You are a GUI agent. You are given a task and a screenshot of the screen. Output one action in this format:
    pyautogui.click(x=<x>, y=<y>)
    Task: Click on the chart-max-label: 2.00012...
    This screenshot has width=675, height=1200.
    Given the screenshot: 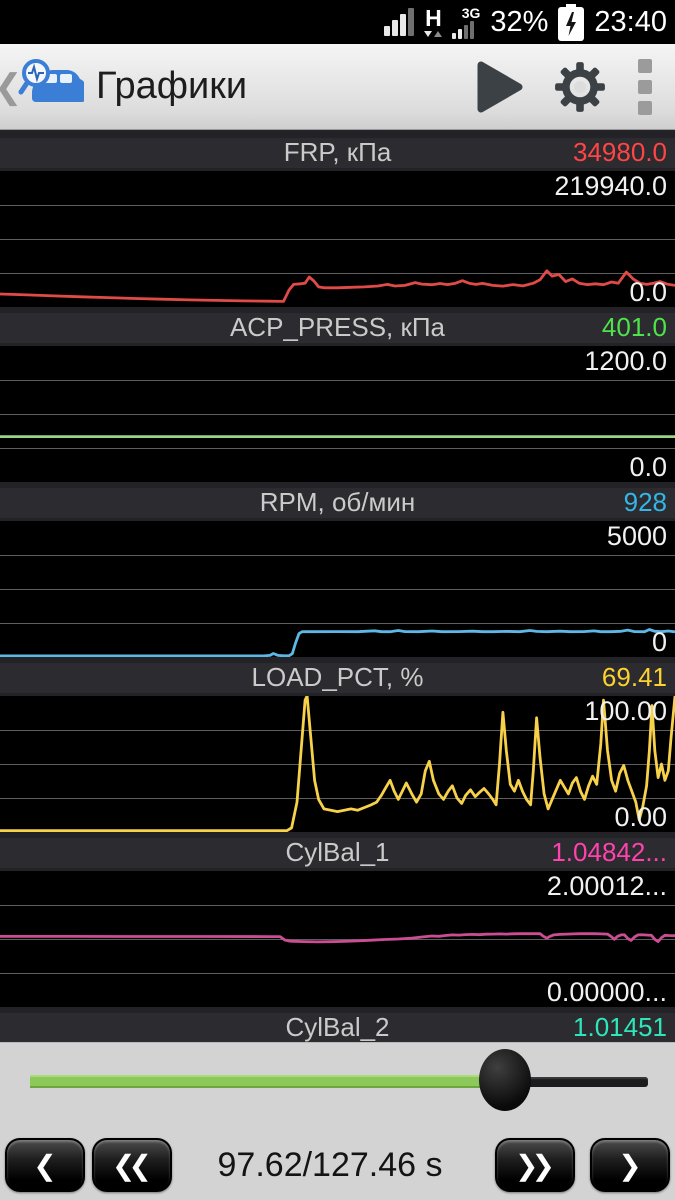 What is the action you would take?
    pyautogui.click(x=606, y=886)
    